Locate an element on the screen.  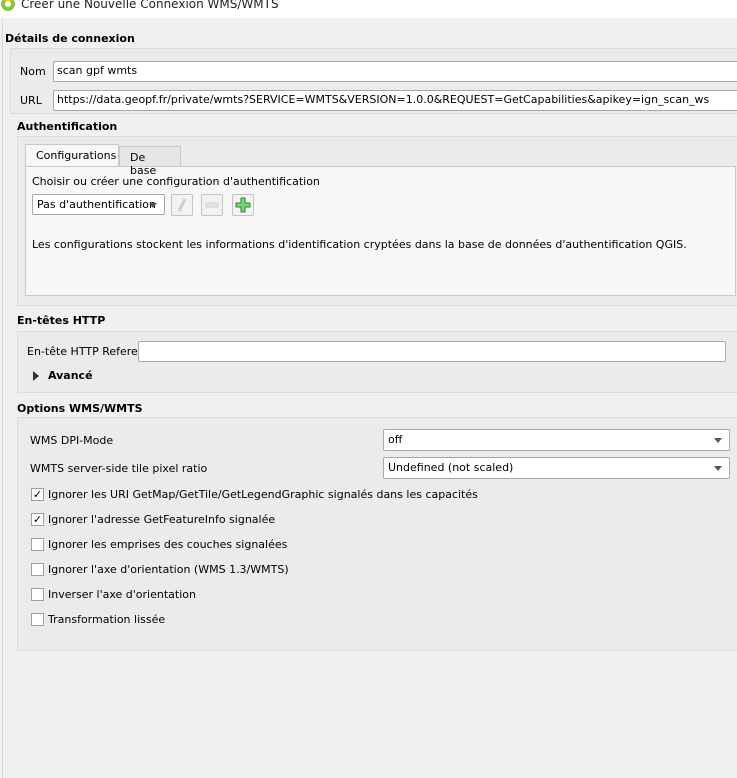
referer-input is located at coordinates (432, 351).